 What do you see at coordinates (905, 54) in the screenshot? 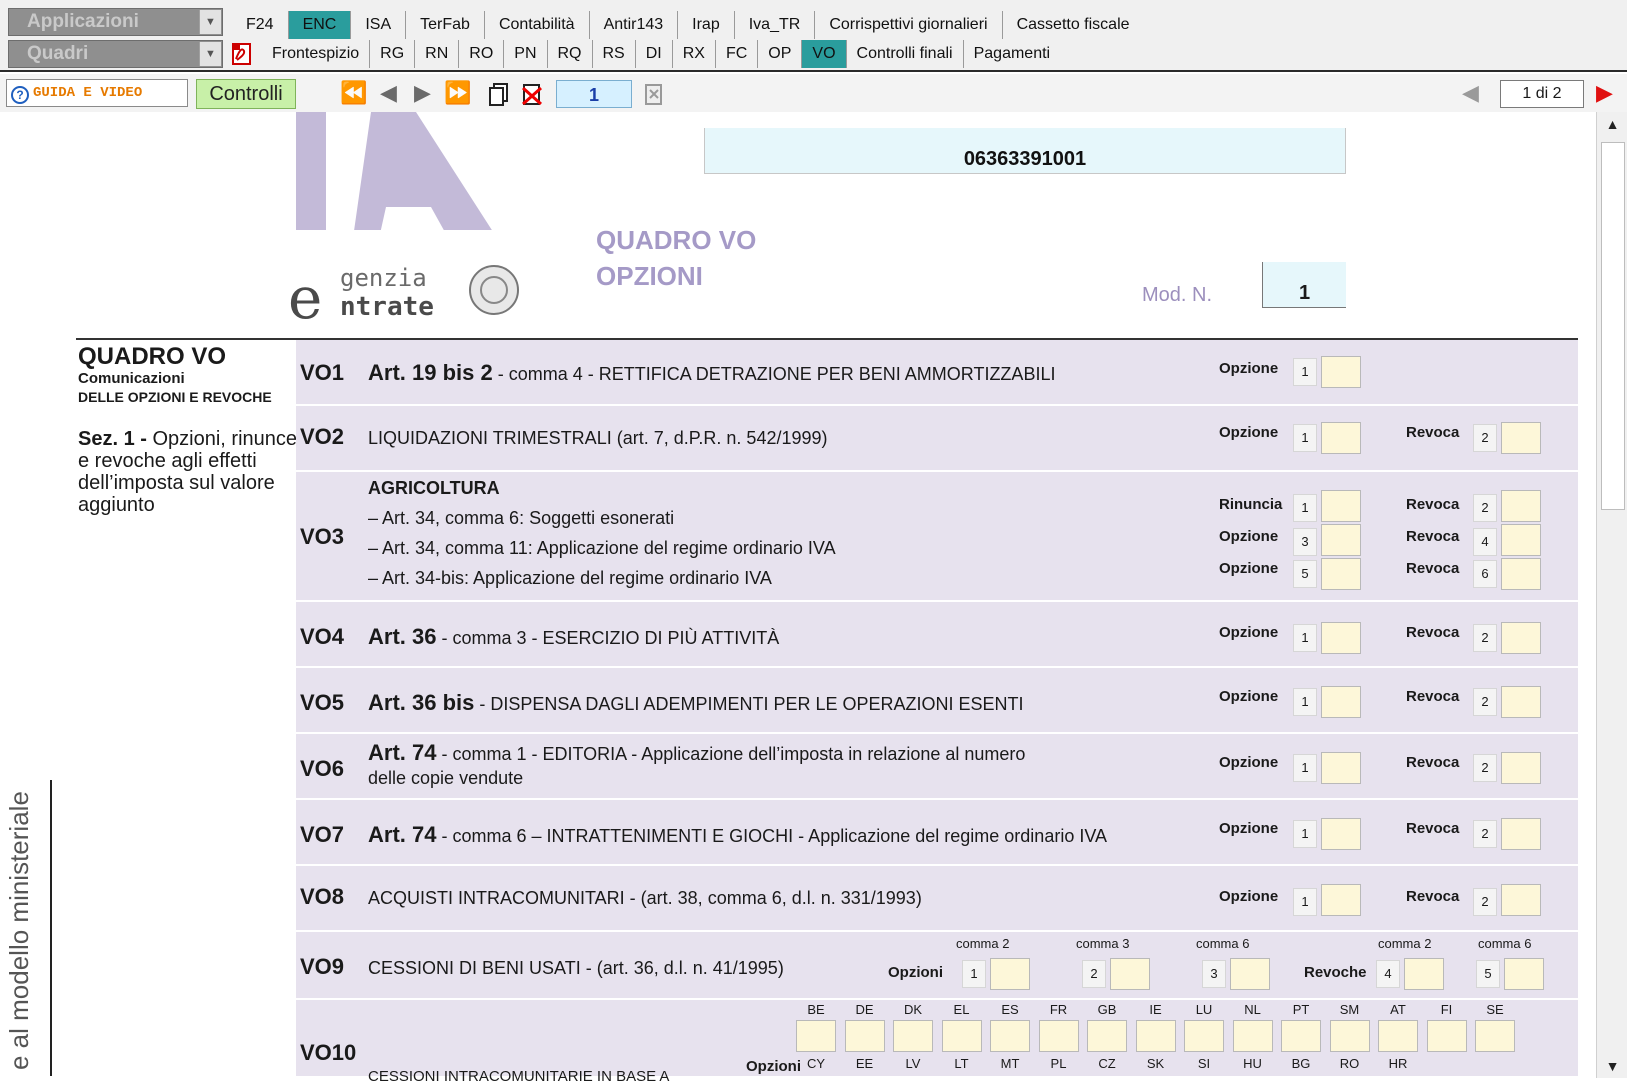
I see `tab-quadro-controlli-finali: Controlli finali` at bounding box center [905, 54].